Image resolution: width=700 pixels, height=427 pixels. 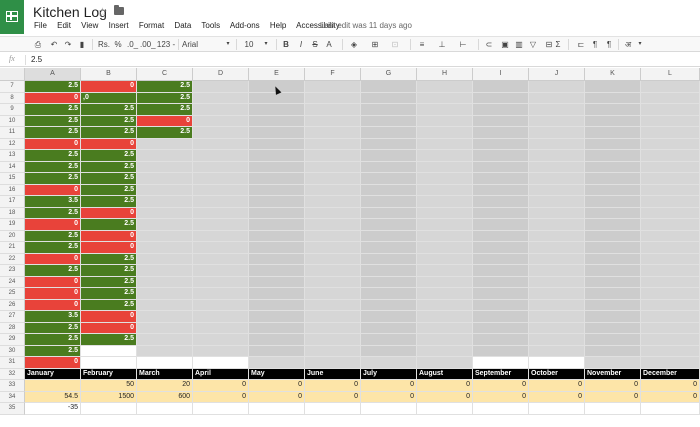 What do you see at coordinates (109, 259) in the screenshot?
I see `cell-b22: 2.5` at bounding box center [109, 259].